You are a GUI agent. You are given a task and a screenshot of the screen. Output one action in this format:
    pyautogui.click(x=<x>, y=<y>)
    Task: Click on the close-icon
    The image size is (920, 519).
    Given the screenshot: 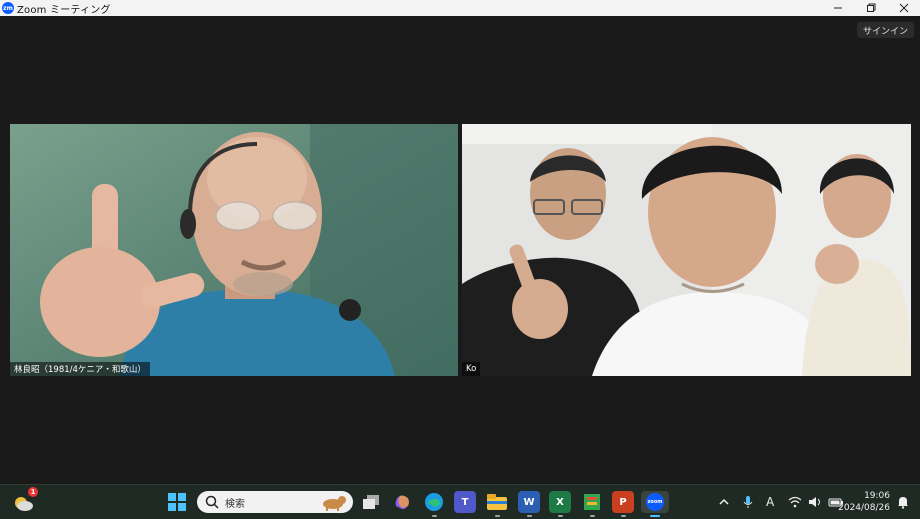 What is the action you would take?
    pyautogui.click(x=903, y=8)
    